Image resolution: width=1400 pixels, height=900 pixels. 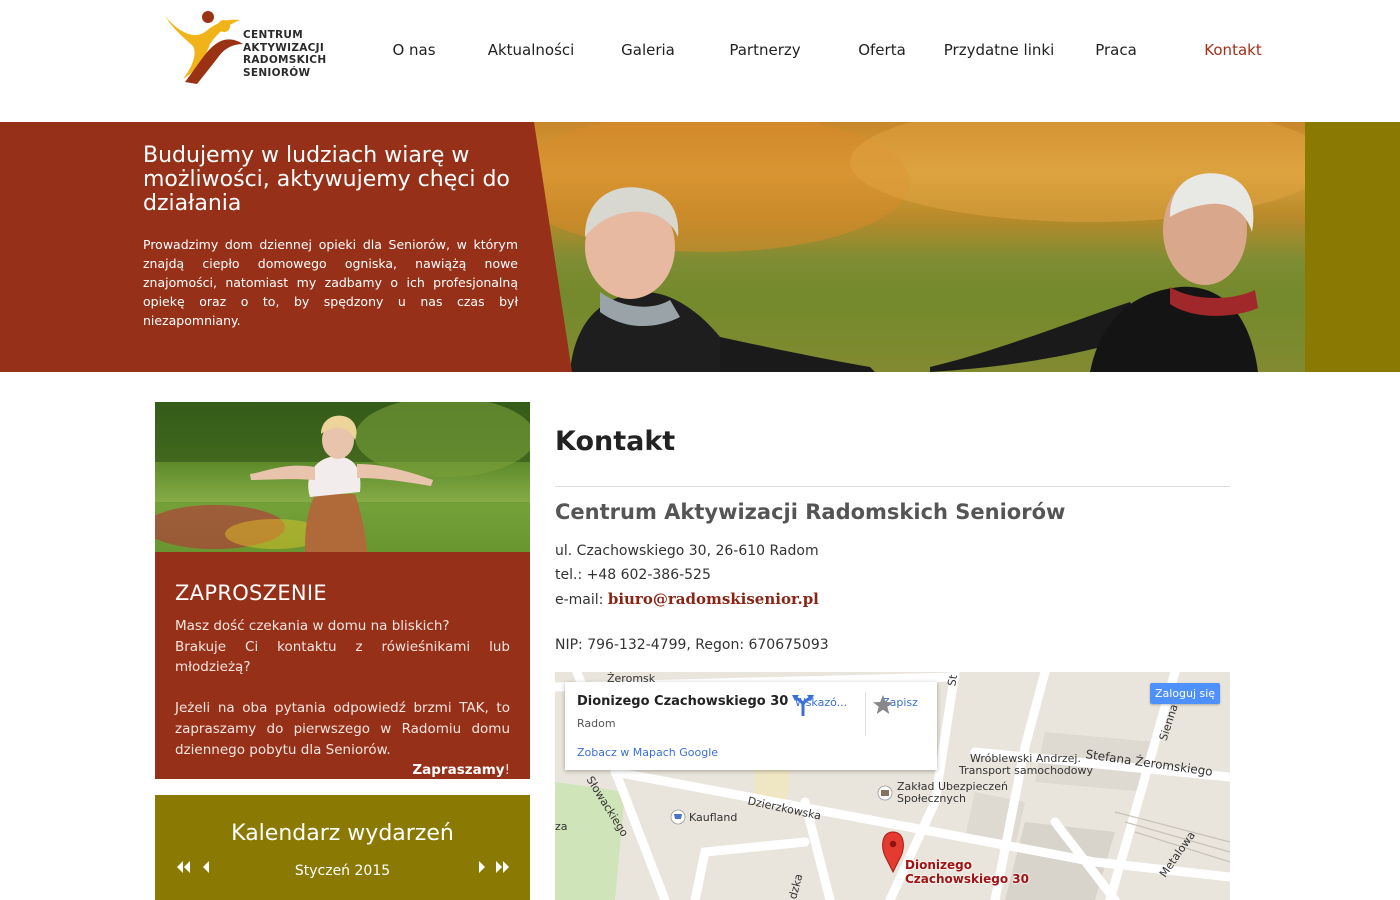 What do you see at coordinates (764, 50) in the screenshot?
I see `nav-item-partnerzy: Partnerzy` at bounding box center [764, 50].